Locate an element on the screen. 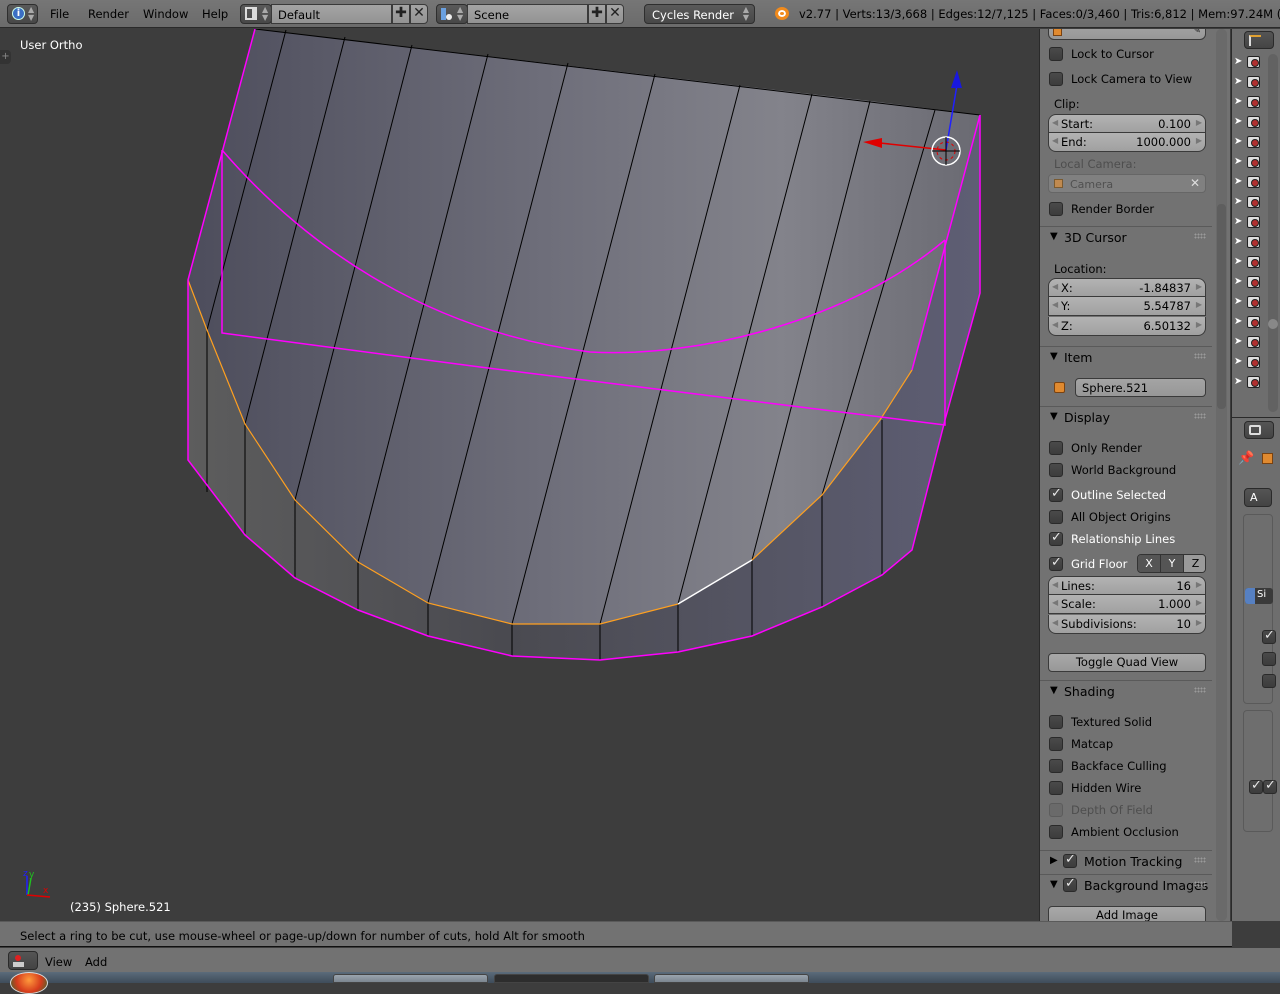 This screenshot has height=994, width=1280. grid-subdivisions-field: ◀ Subdivisions: 10 ▶ is located at coordinates (1127, 624).